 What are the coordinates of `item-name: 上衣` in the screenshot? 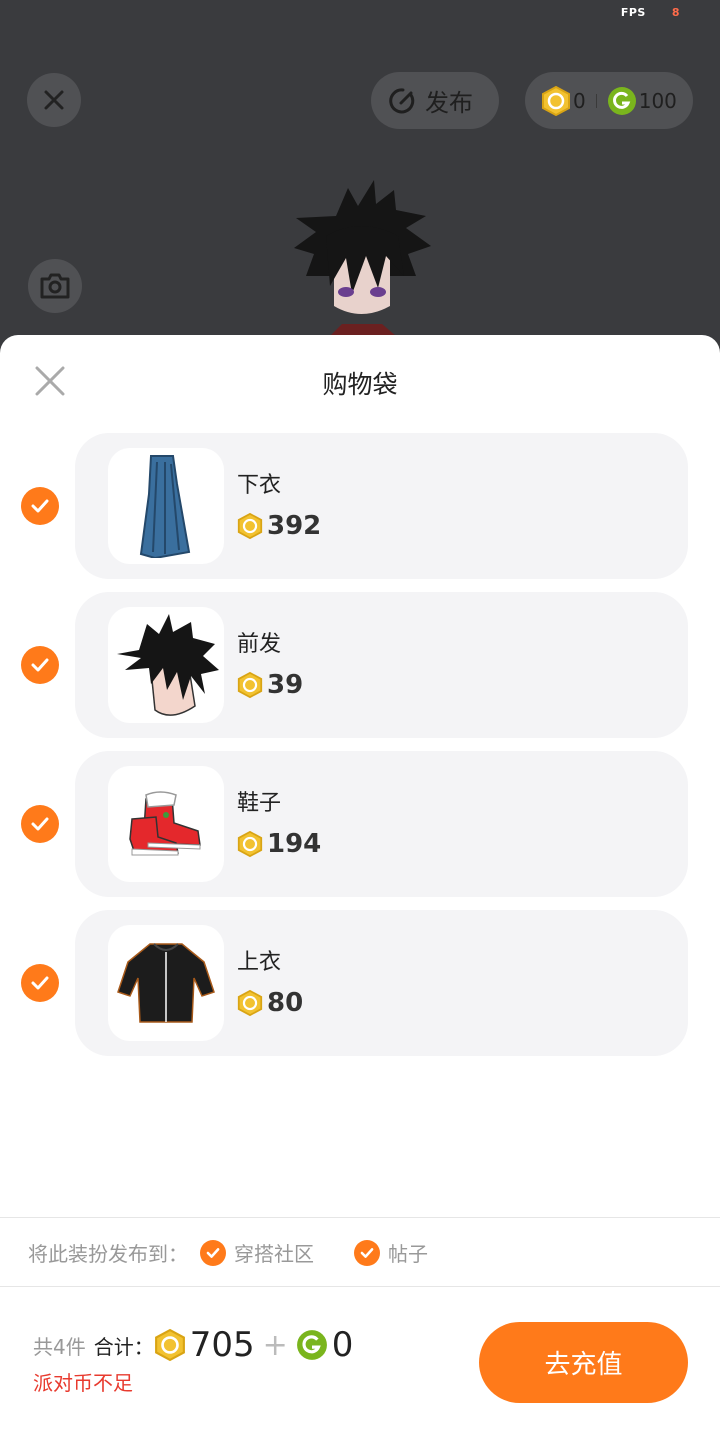 It's located at (259, 962).